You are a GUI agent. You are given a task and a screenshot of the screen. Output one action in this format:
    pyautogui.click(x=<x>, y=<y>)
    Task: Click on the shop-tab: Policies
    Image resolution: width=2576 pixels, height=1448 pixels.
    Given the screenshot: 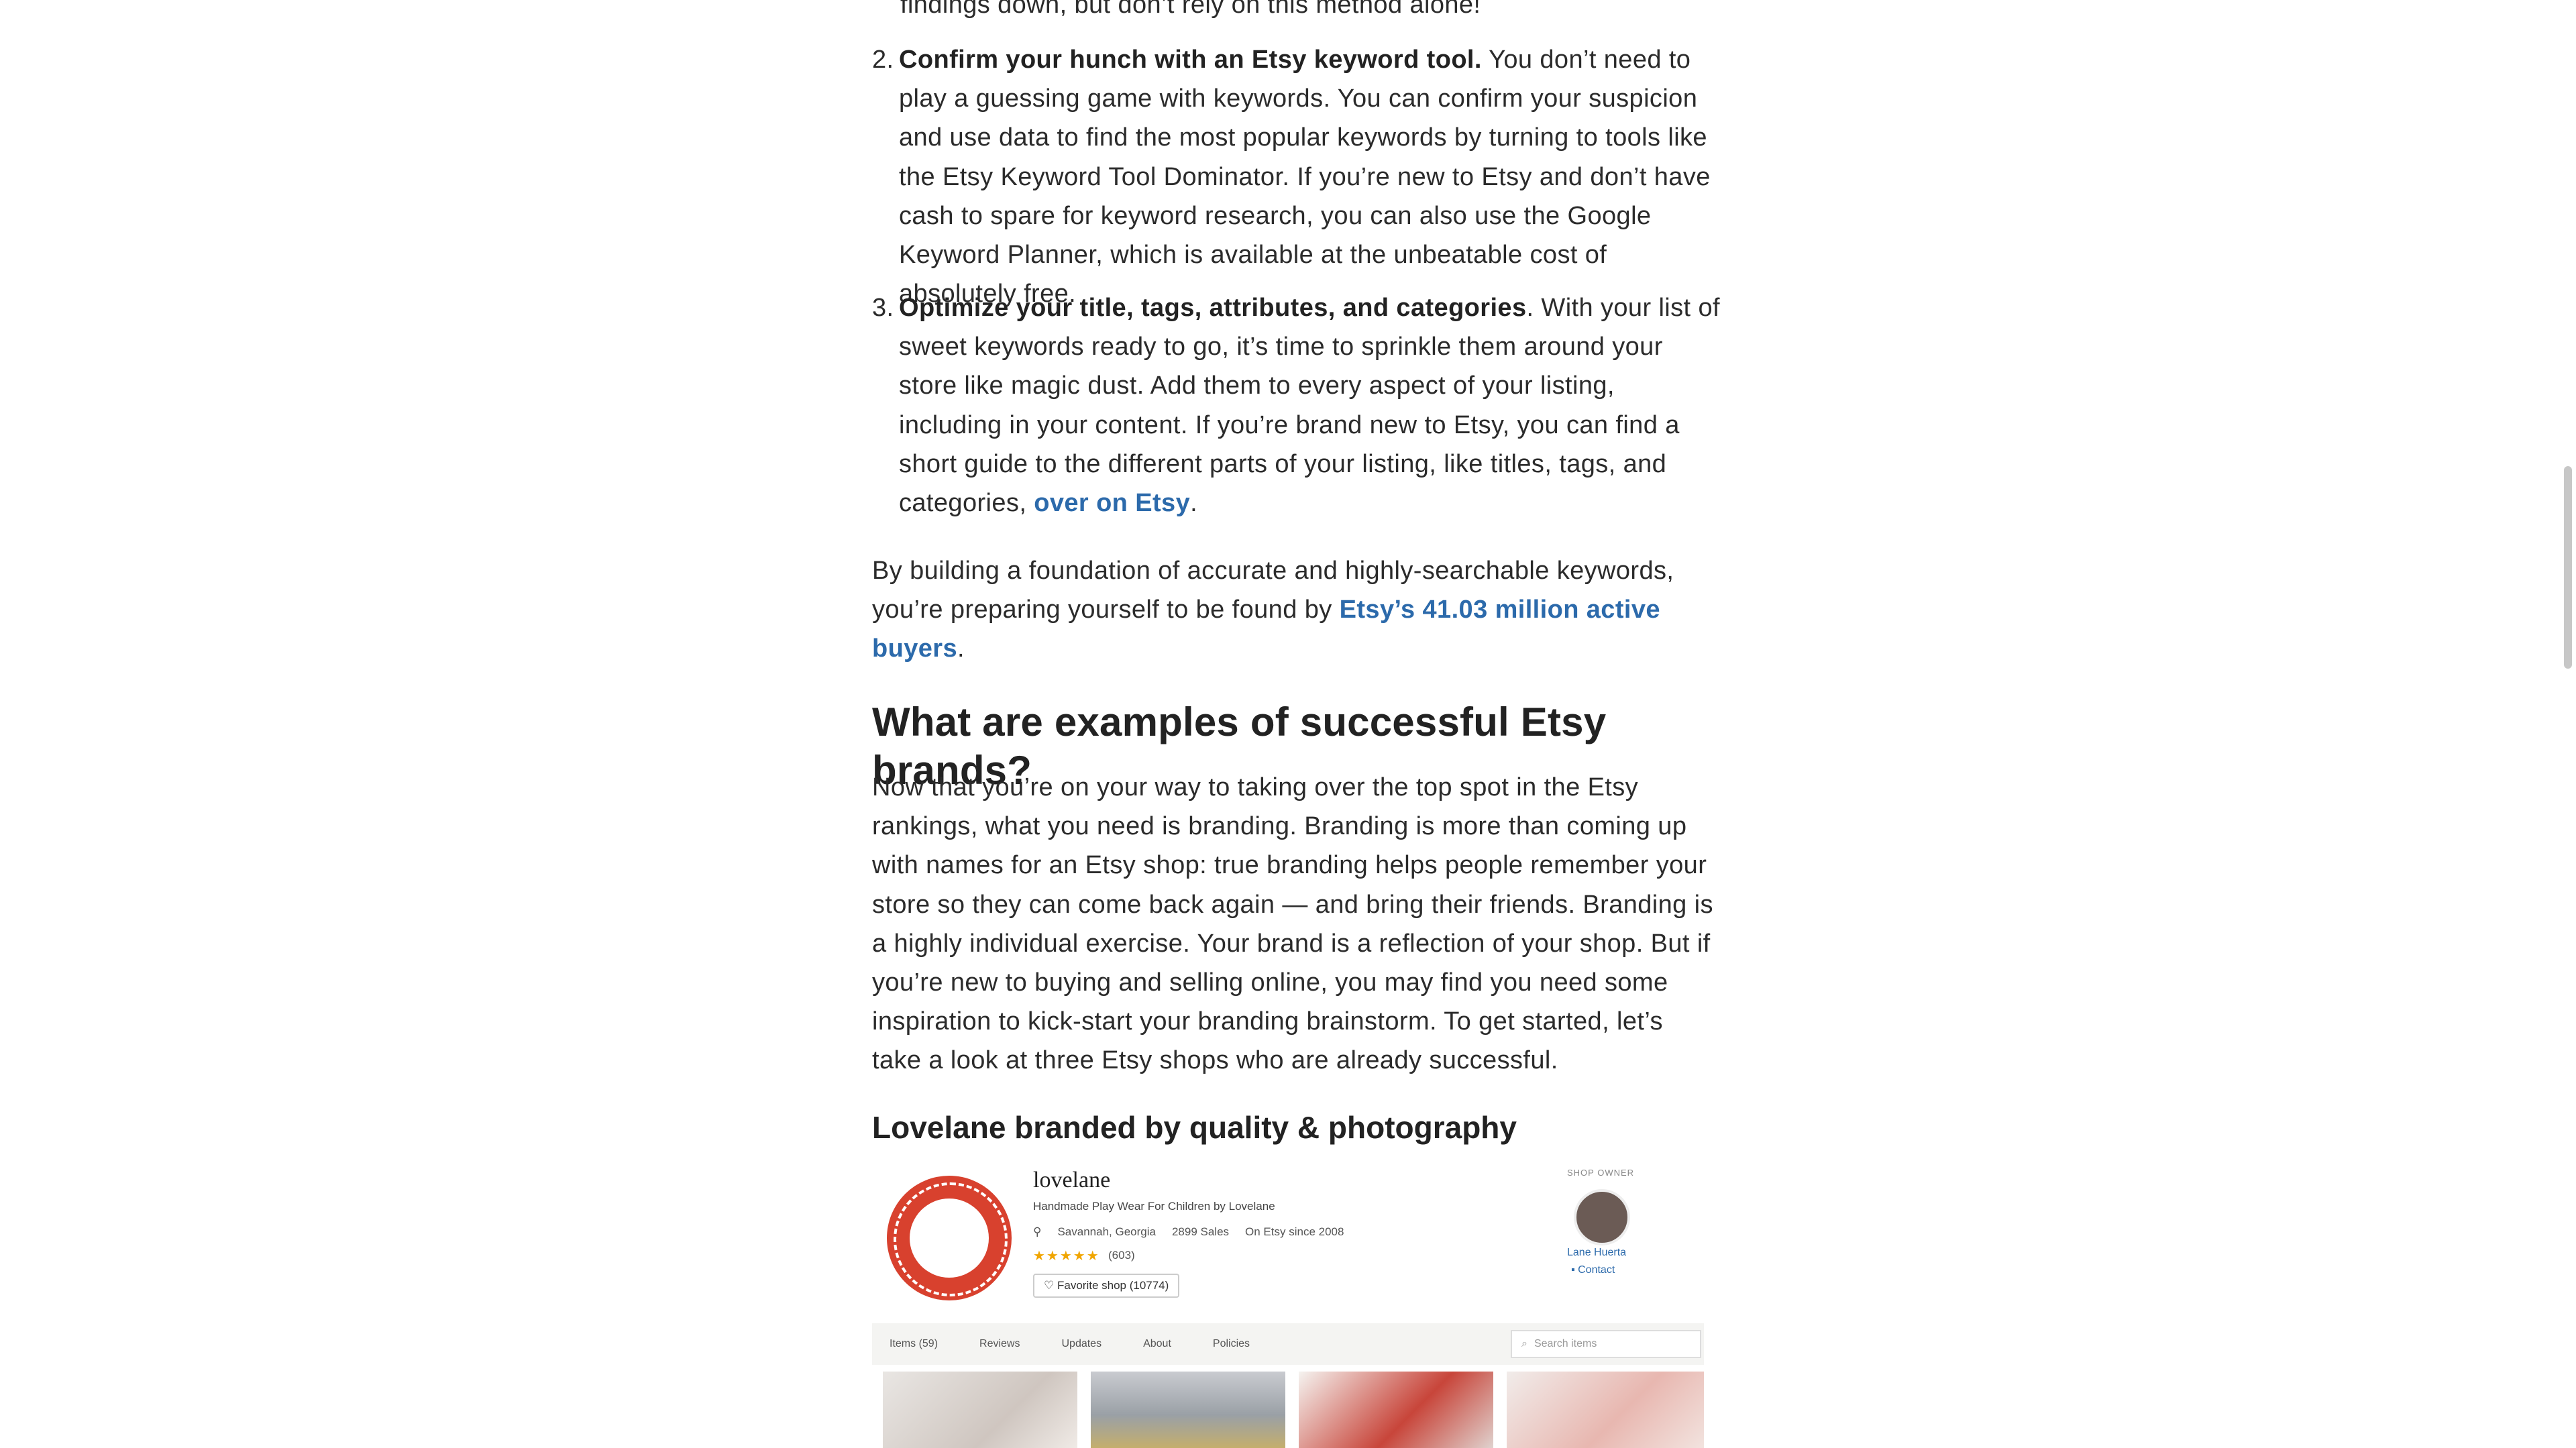 What is the action you would take?
    pyautogui.click(x=1231, y=1343)
    